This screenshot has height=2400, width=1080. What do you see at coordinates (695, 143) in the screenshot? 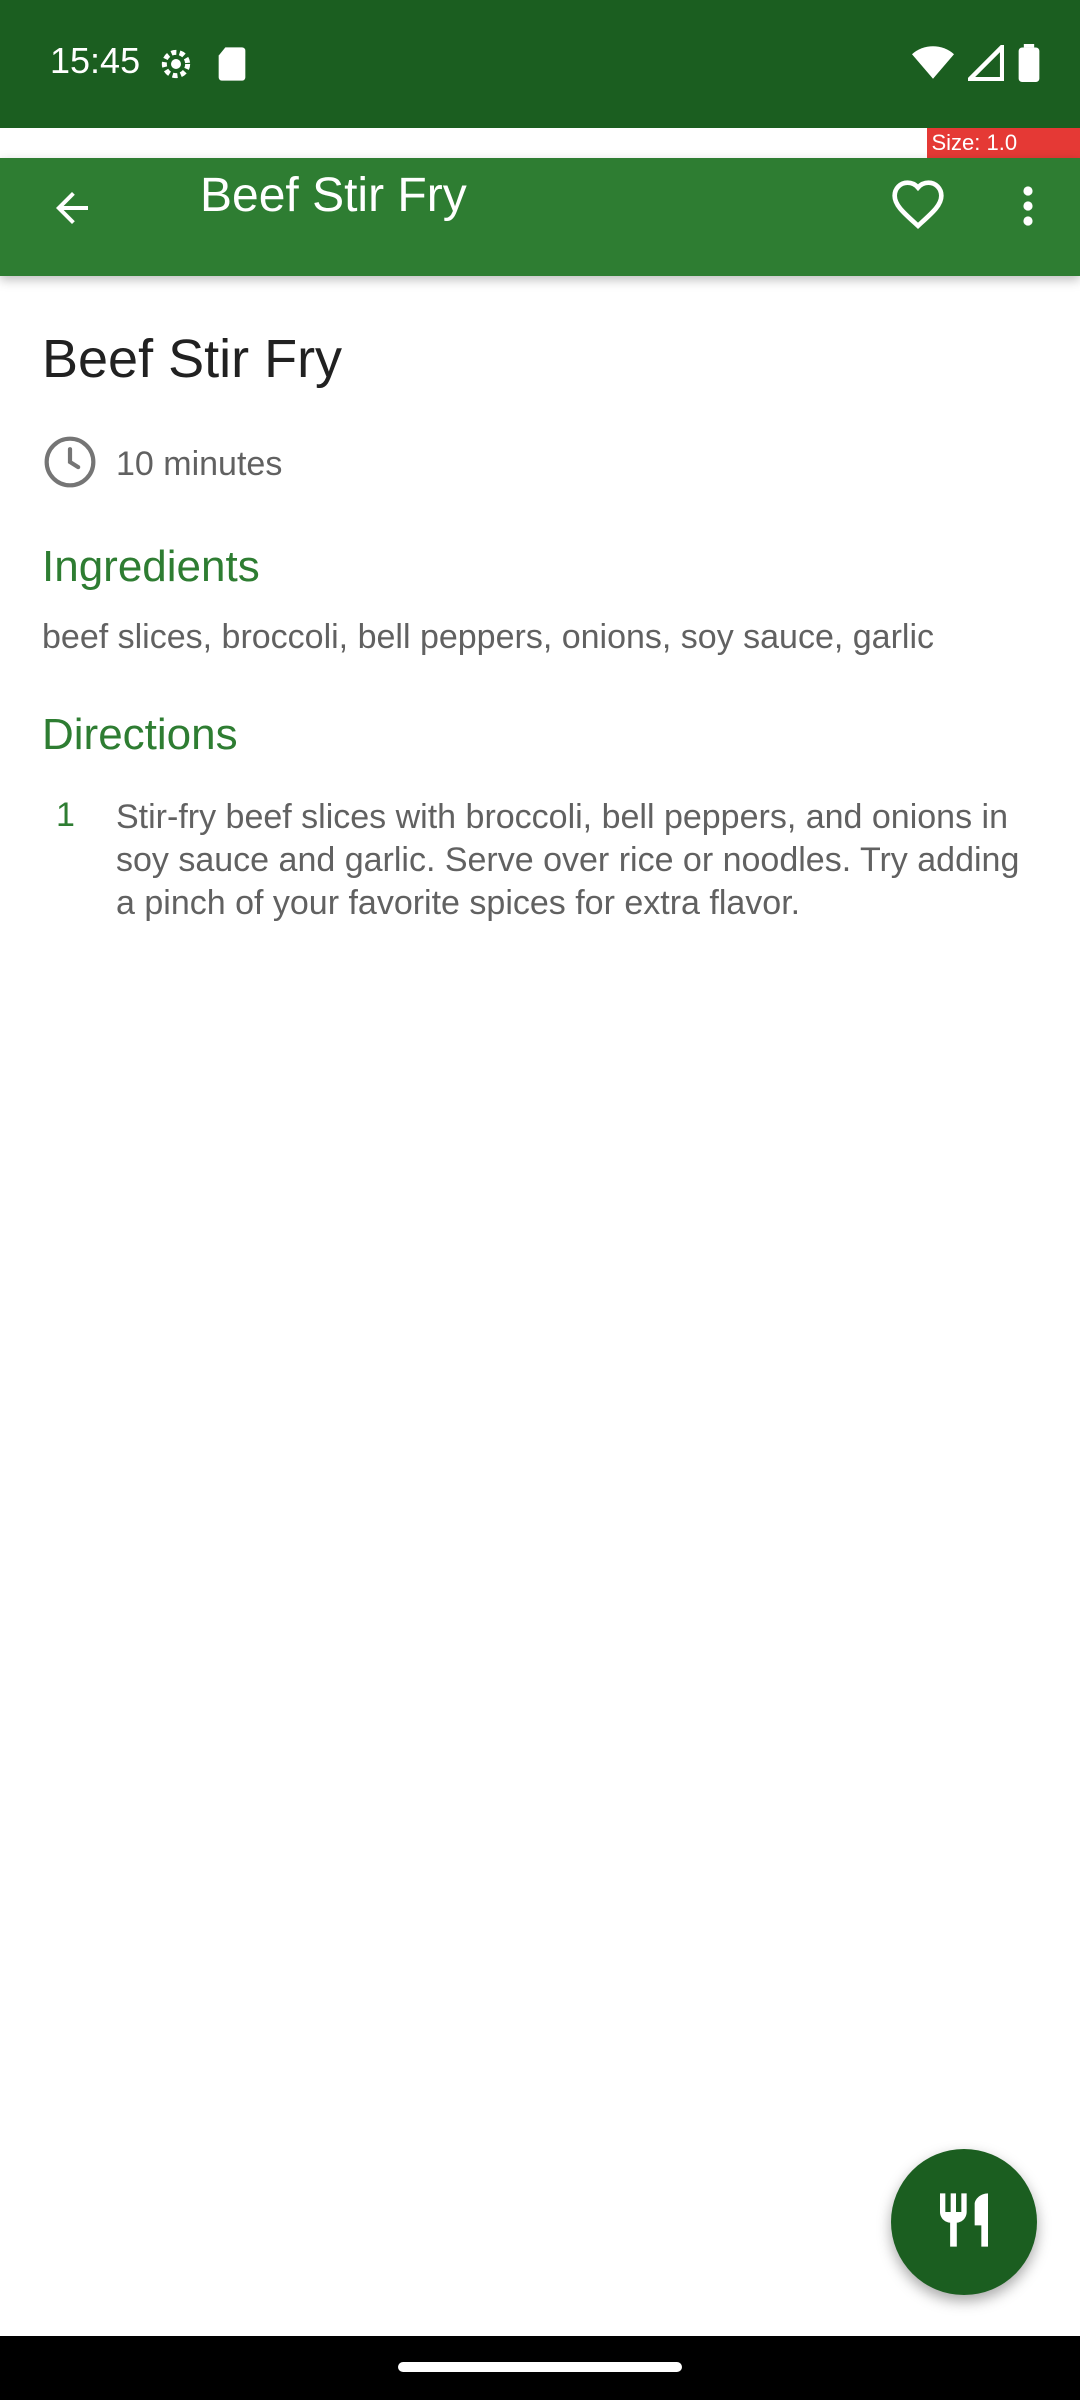
I see `debug-yv: Yv: 0.0` at bounding box center [695, 143].